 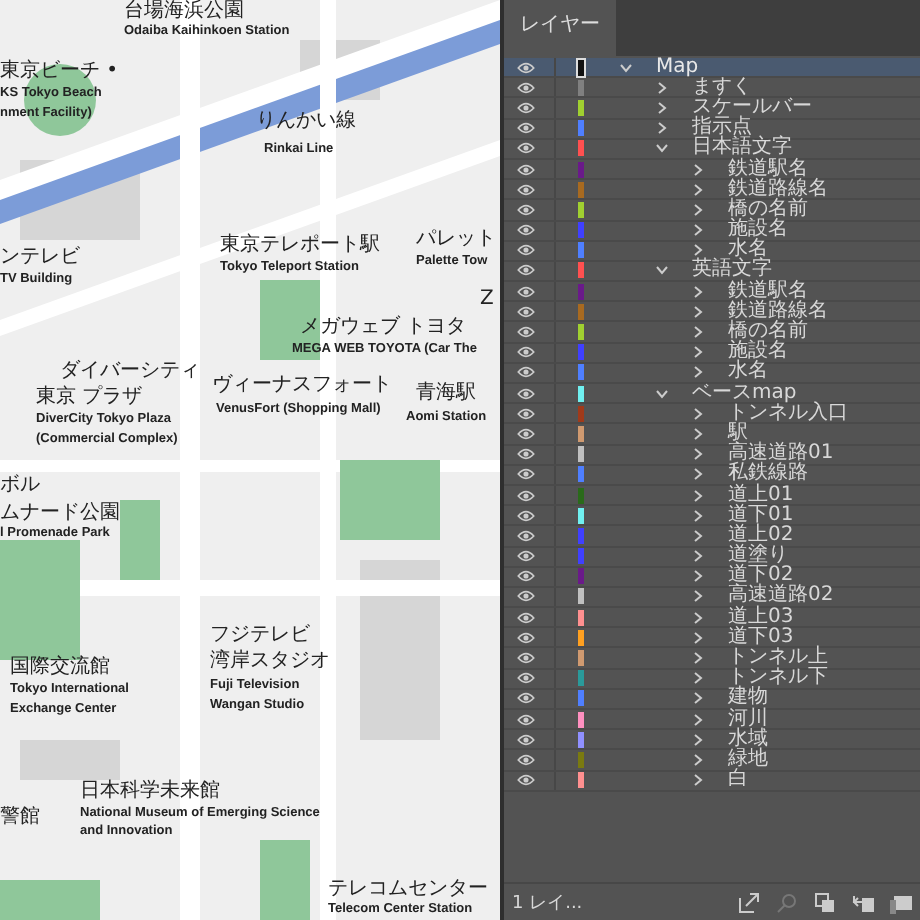 I want to click on layer-row: 英語文字, so click(x=712, y=272).